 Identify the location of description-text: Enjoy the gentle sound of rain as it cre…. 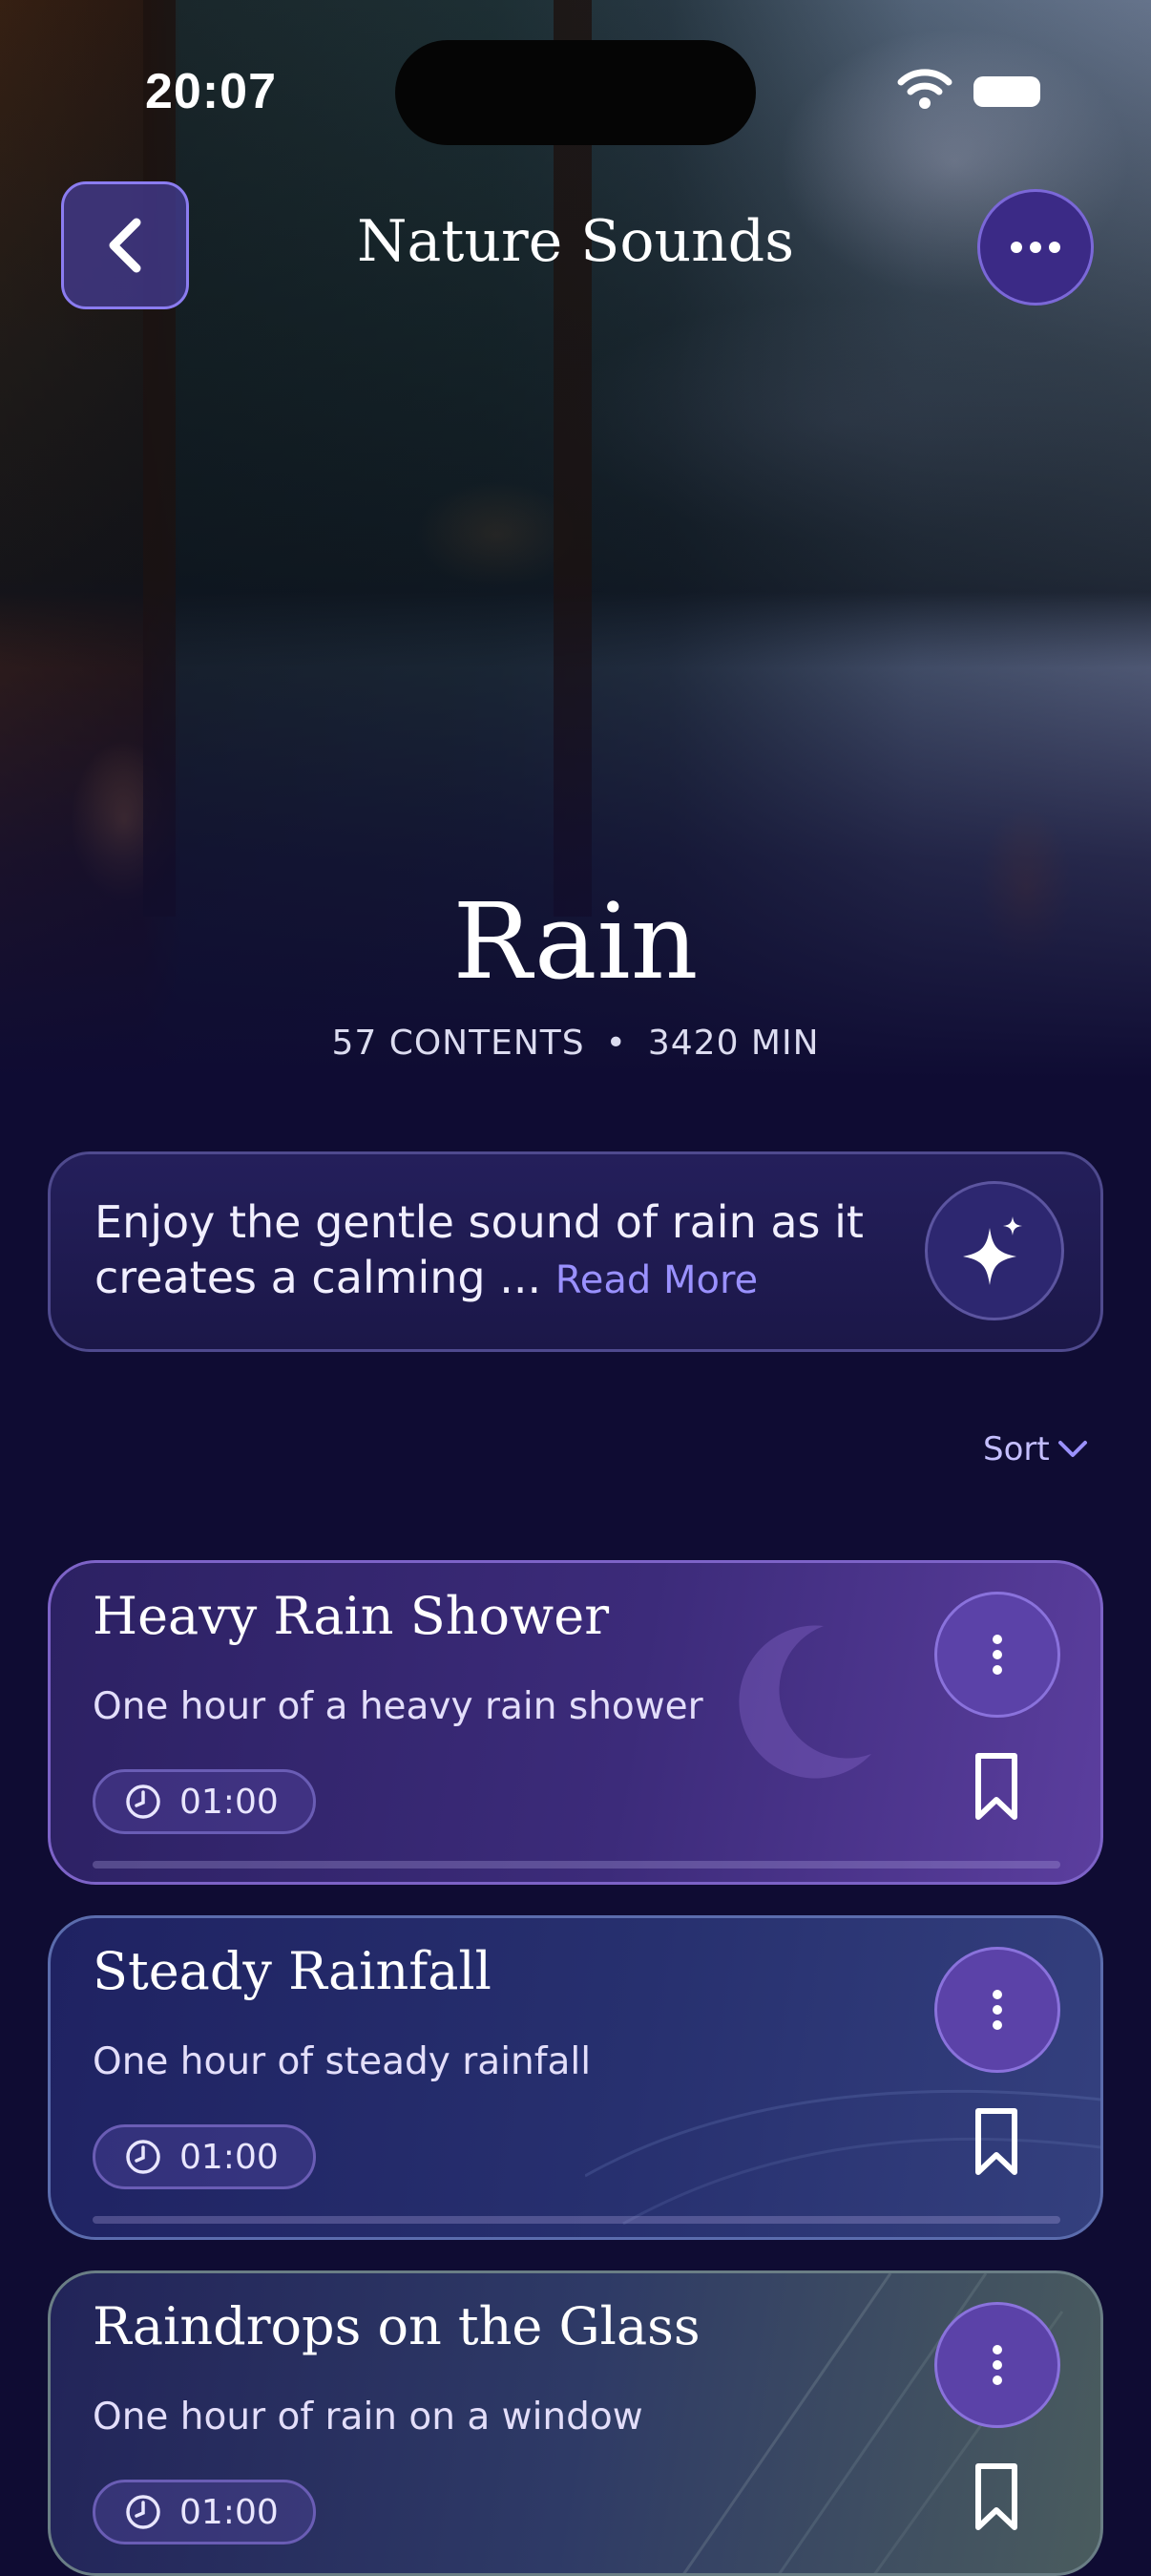
(495, 1251).